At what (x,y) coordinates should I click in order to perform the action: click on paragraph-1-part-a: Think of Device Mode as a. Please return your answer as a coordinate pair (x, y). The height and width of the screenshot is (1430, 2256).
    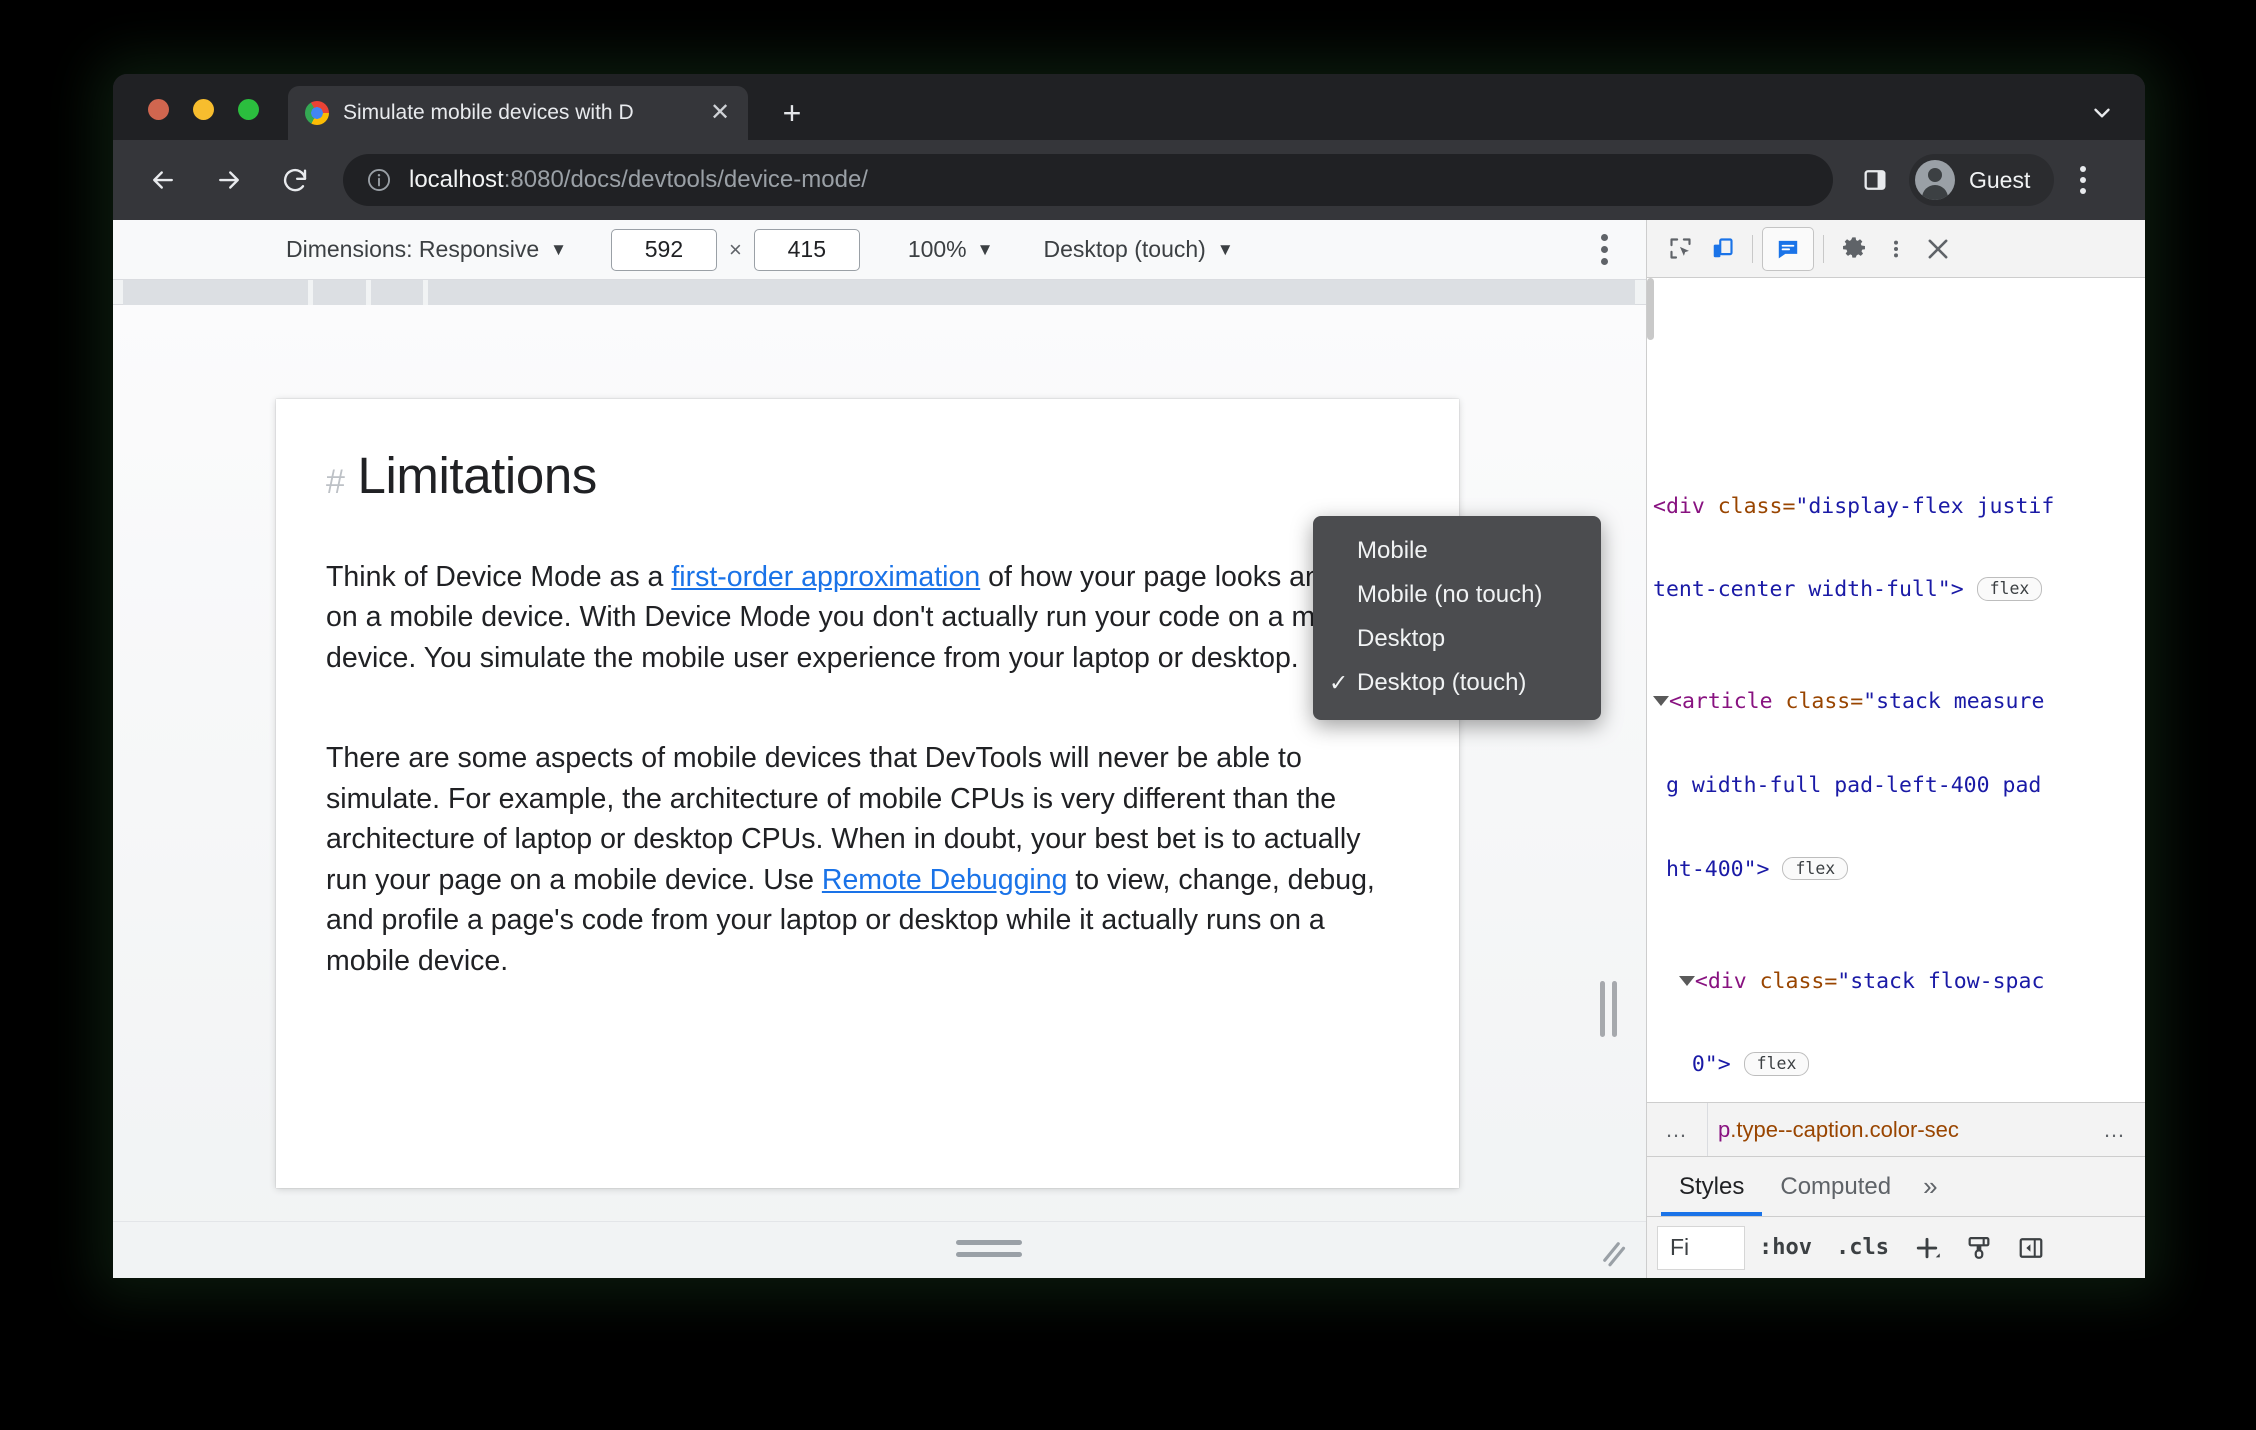
    Looking at the image, I should click on (499, 577).